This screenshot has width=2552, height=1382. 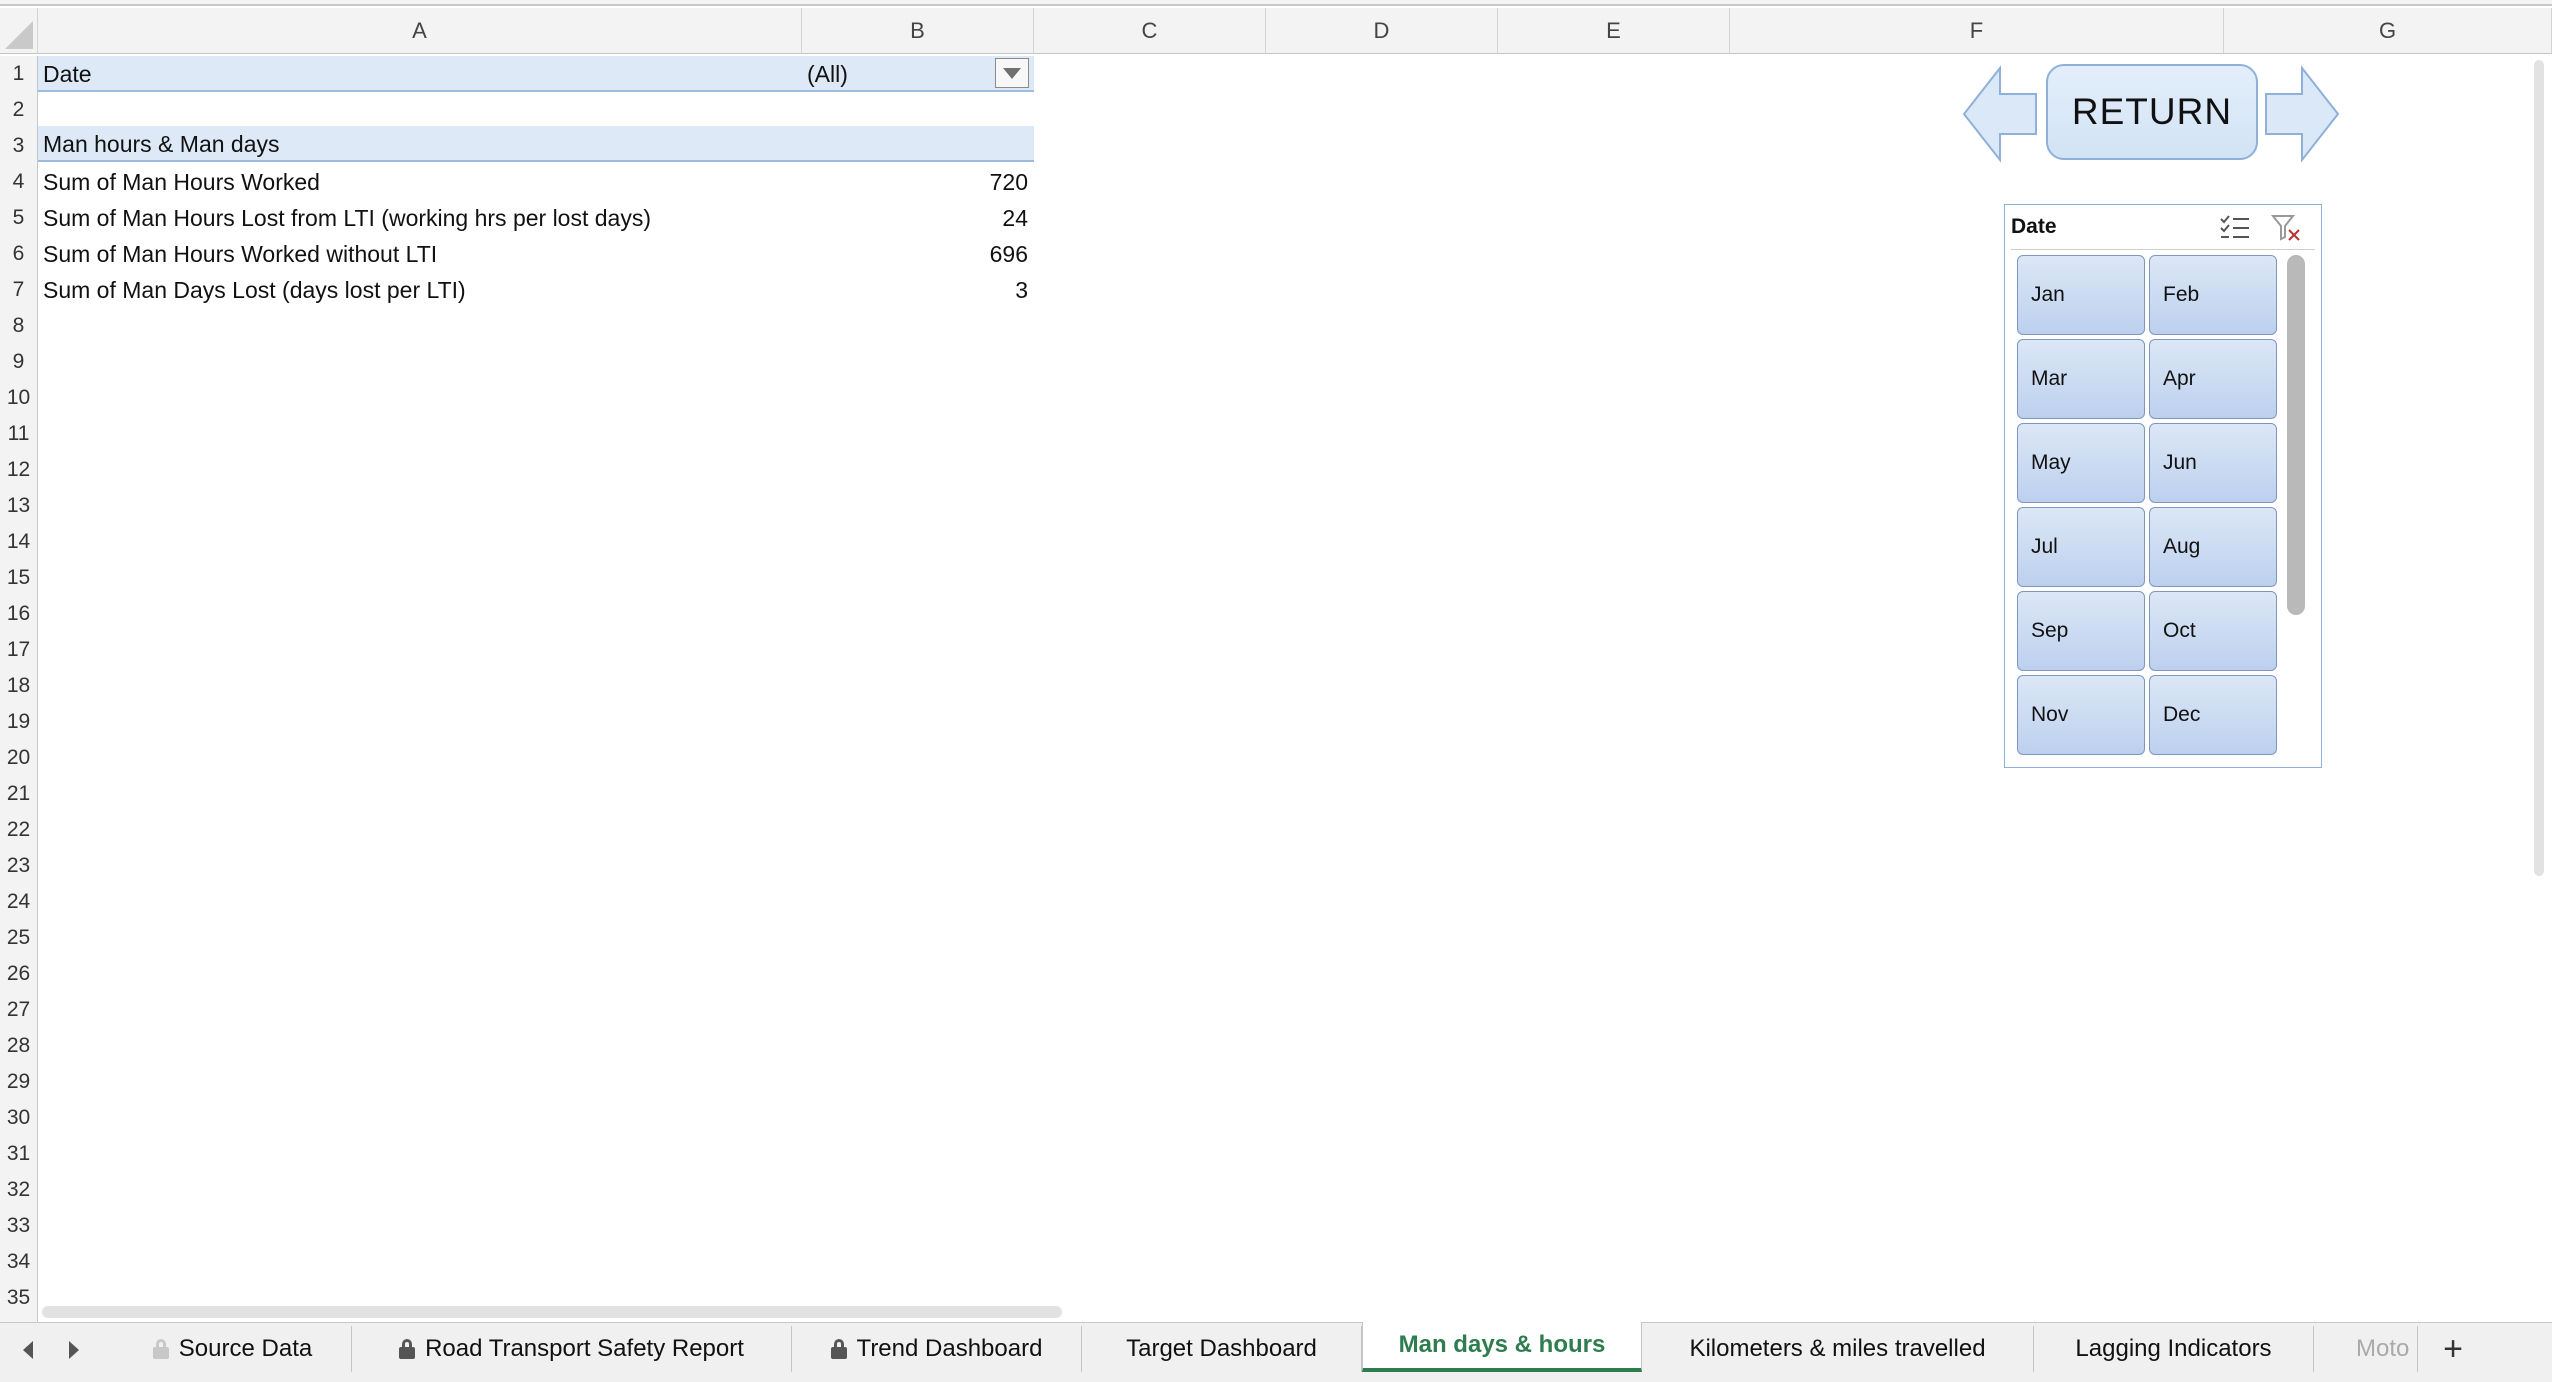 I want to click on row-header: 9, so click(x=19, y=362).